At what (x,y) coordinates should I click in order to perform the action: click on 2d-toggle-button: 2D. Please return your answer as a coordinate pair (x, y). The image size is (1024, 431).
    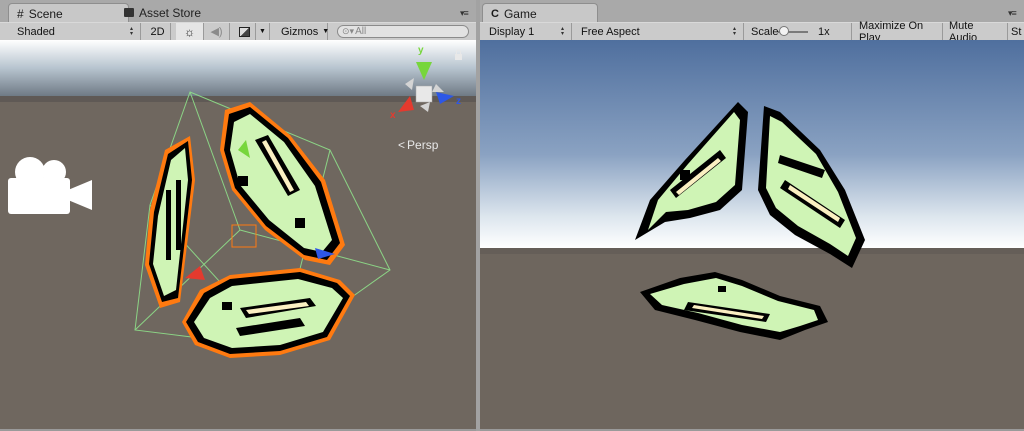
    Looking at the image, I should click on (158, 31).